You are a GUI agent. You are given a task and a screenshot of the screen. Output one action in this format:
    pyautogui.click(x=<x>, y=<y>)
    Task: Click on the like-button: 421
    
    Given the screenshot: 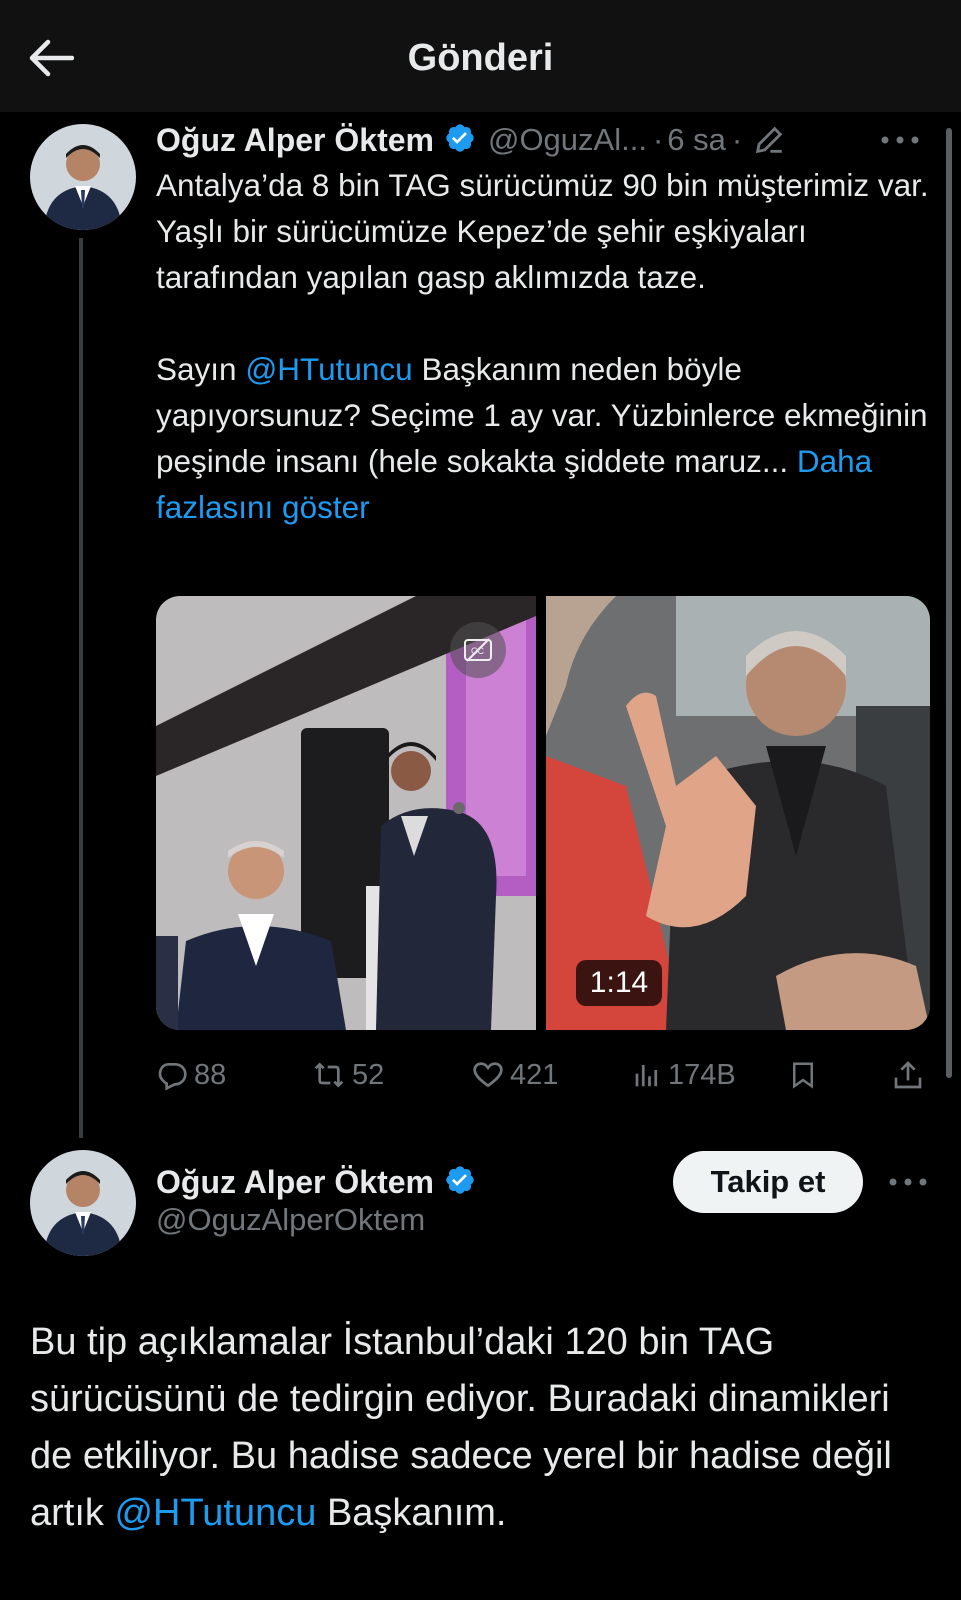 What is the action you would take?
    pyautogui.click(x=515, y=1075)
    